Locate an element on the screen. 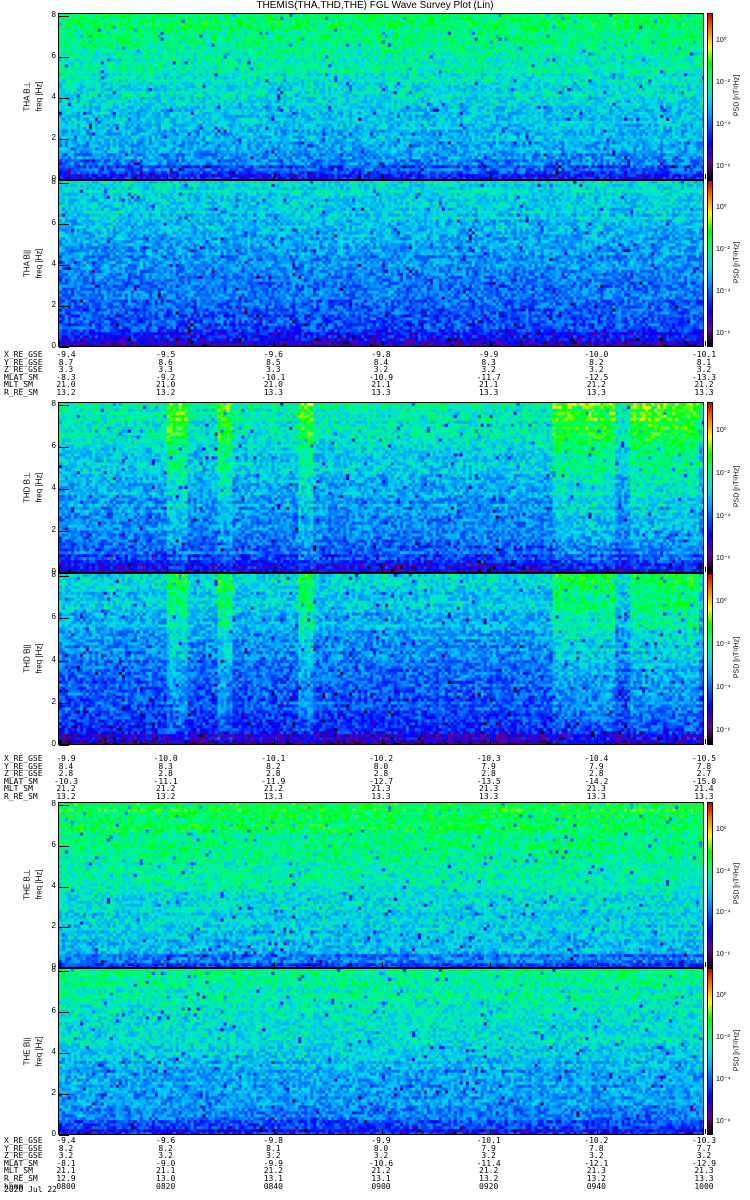 The width and height of the screenshot is (750, 1200). ephemeris-value: 0820 is located at coordinates (166, 1186).